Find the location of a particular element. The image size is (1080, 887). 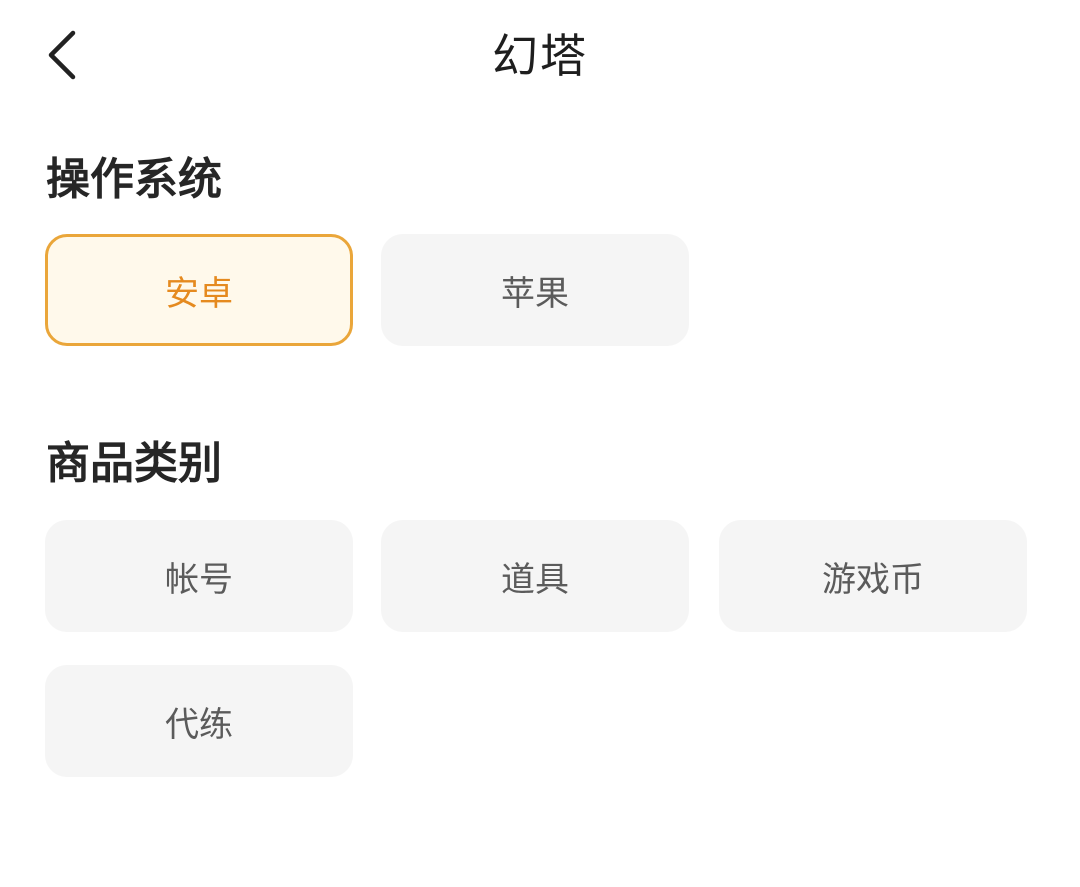

os-option-android: 安卓 is located at coordinates (199, 290).